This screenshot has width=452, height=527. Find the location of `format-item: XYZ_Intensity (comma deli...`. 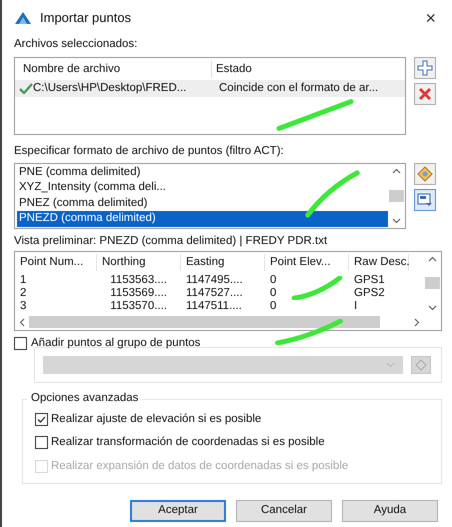

format-item: XYZ_Intensity (comma deli... is located at coordinates (202, 188).